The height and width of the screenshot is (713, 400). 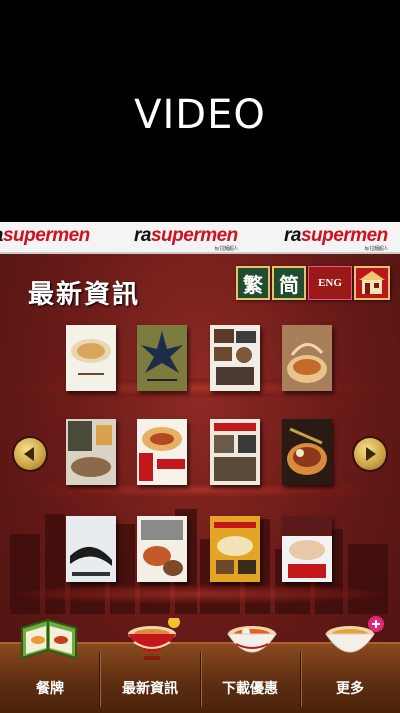 I want to click on arrow-right-icon, so click(x=371, y=454).